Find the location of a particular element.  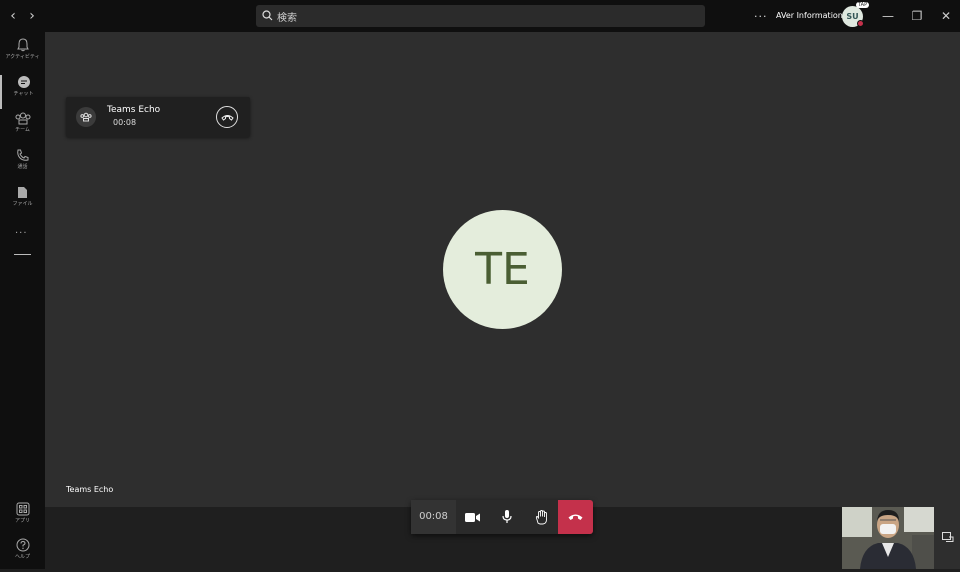

divider is located at coordinates (22, 254).